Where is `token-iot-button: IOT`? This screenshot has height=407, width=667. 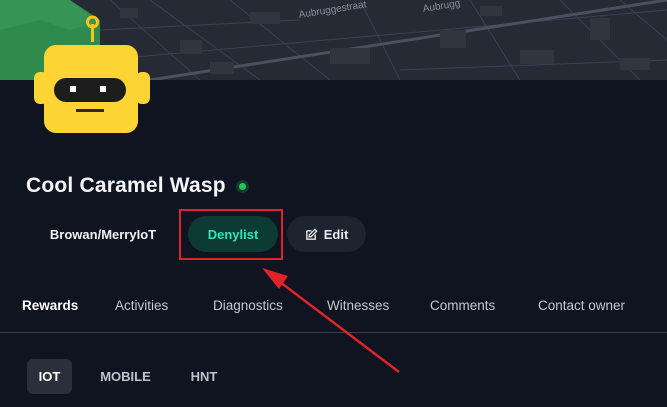
token-iot-button: IOT is located at coordinates (49, 376).